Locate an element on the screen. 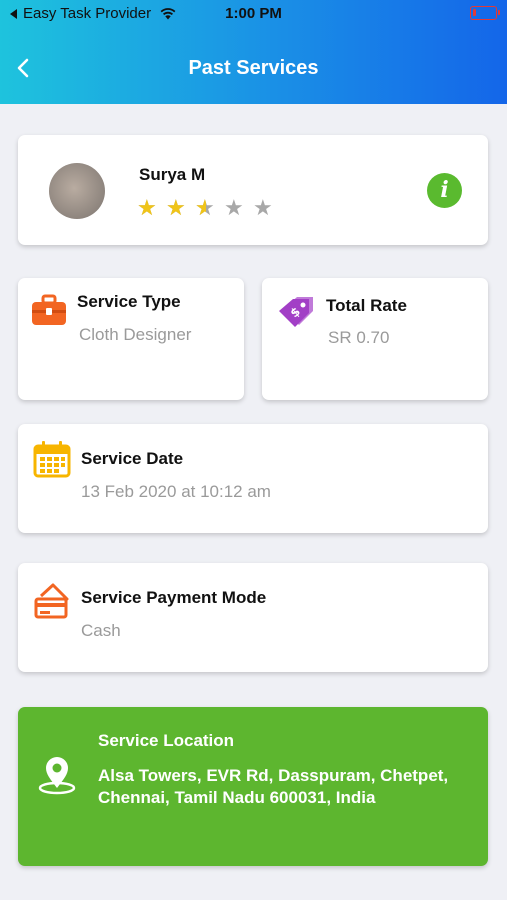  service-date-value: 13 Feb 2020 at 10:12 am is located at coordinates (176, 491).